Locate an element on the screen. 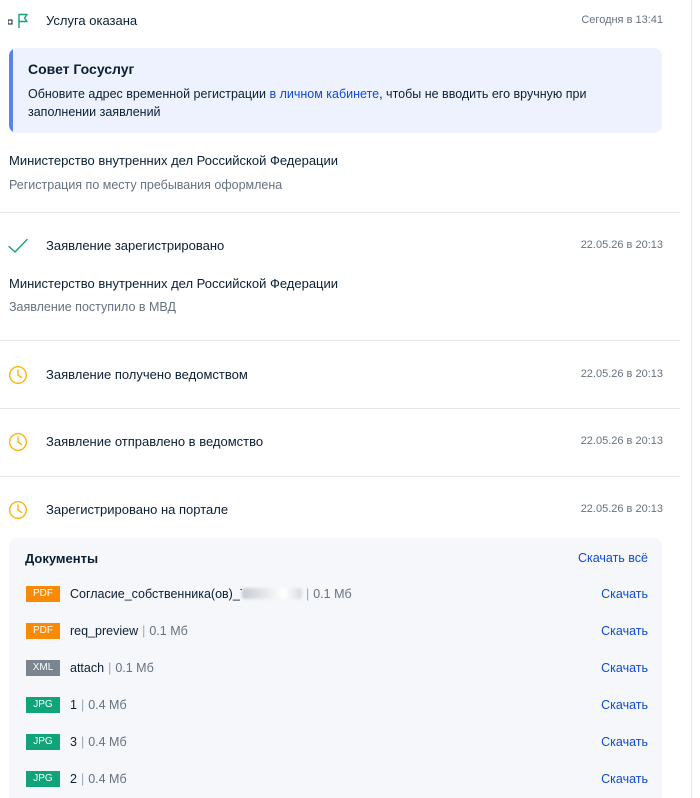 This screenshot has height=798, width=700. document-filename: 3 is located at coordinates (73, 742).